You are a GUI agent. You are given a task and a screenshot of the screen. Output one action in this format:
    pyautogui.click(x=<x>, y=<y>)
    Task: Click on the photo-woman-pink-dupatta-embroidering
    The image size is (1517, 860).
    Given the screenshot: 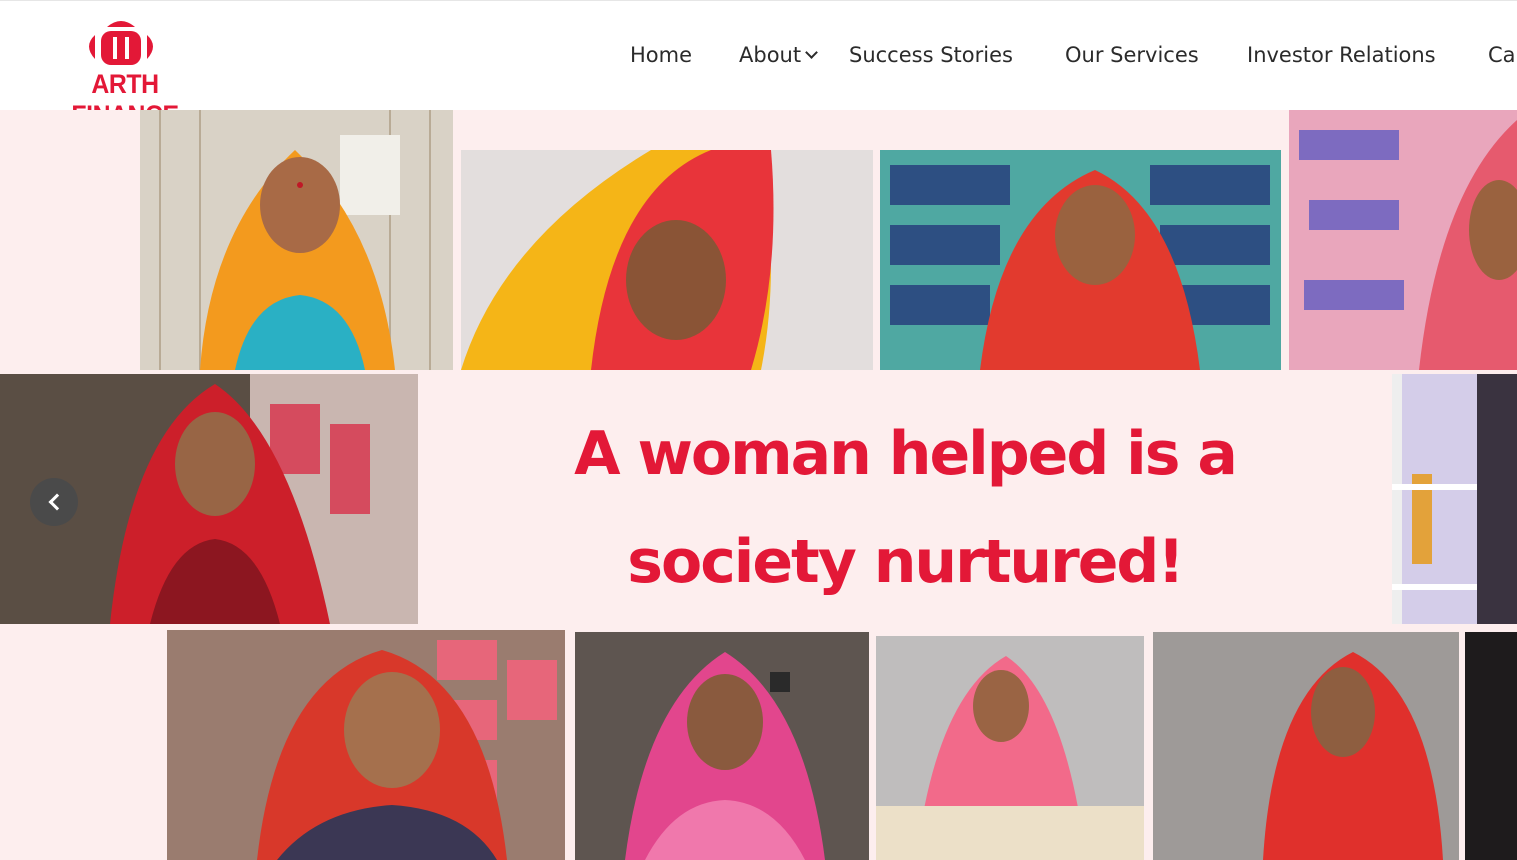 What is the action you would take?
    pyautogui.click(x=1010, y=748)
    